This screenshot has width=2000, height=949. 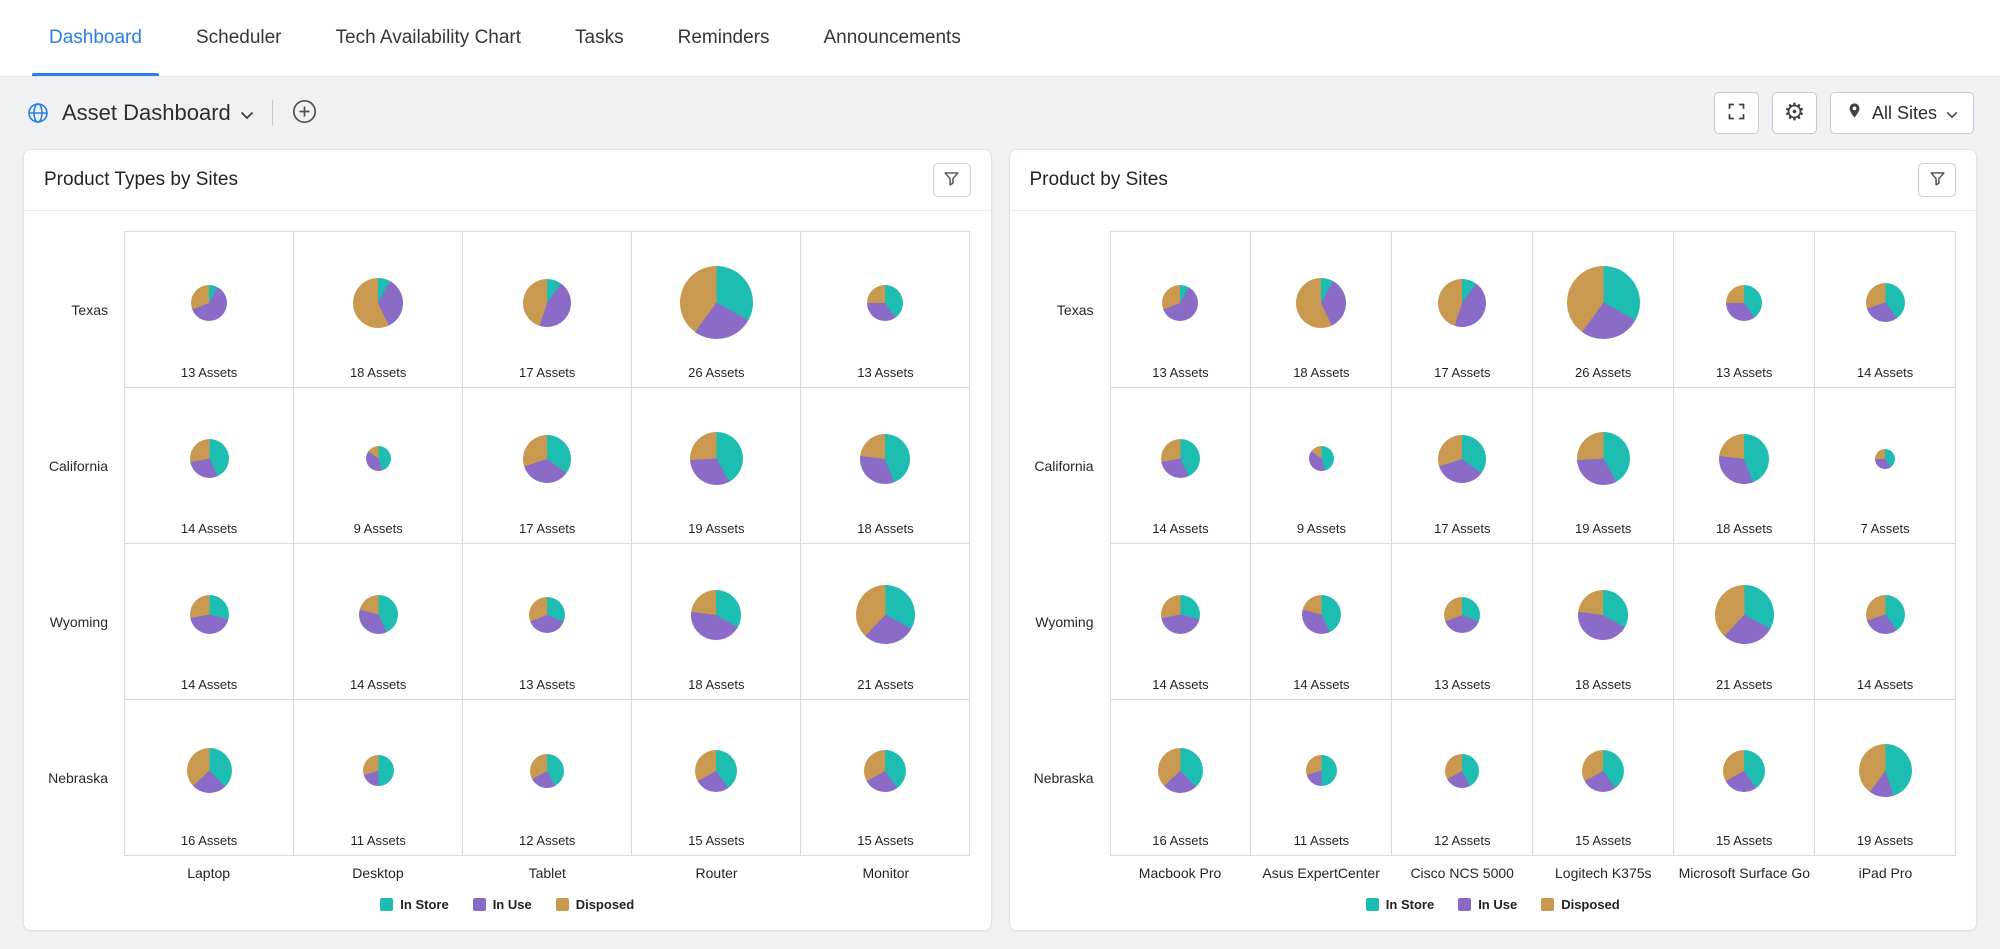 I want to click on dashboard-title: Asset Dashboard, so click(x=146, y=113).